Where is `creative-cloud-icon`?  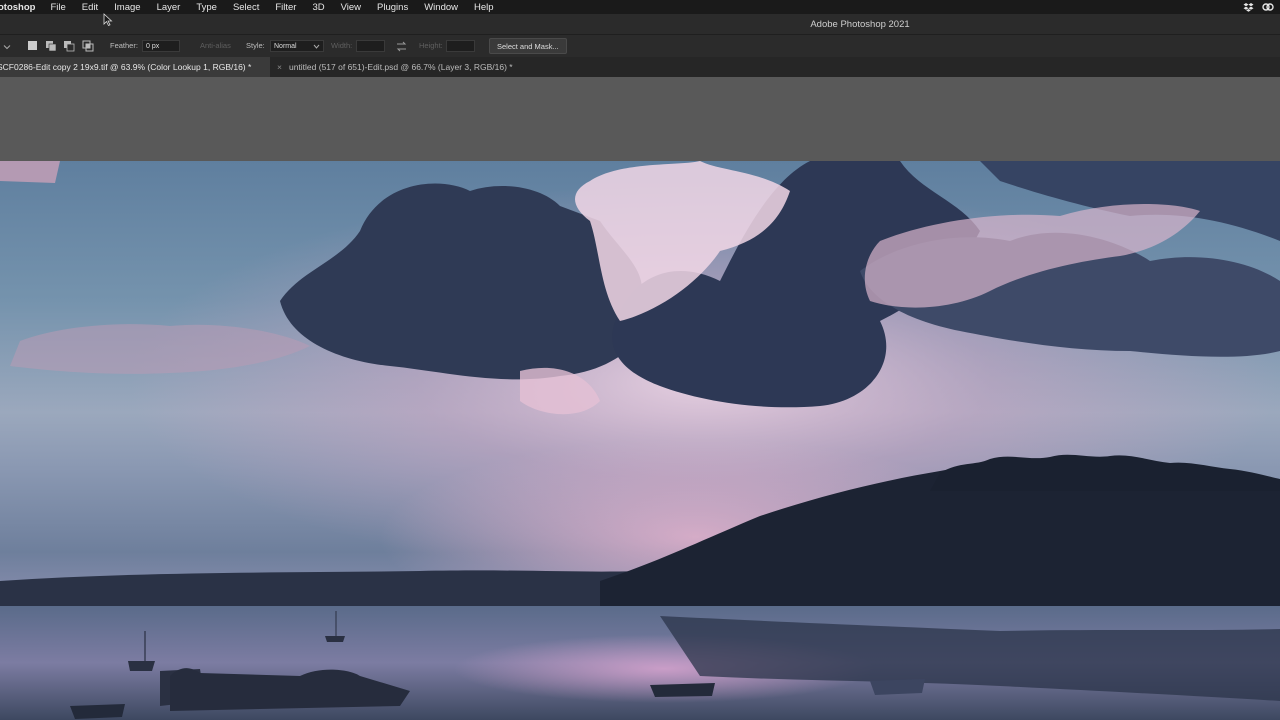
creative-cloud-icon is located at coordinates (1268, 7).